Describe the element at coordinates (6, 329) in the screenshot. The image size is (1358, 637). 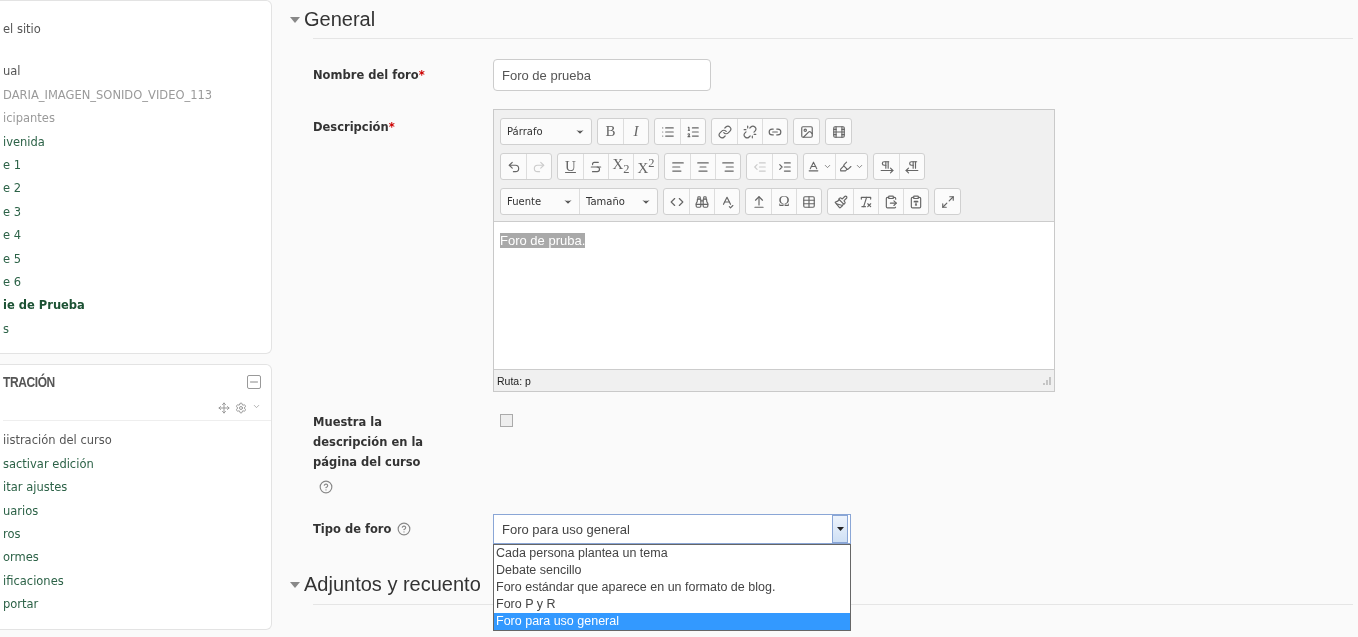
I see `nav-link: s` at that location.